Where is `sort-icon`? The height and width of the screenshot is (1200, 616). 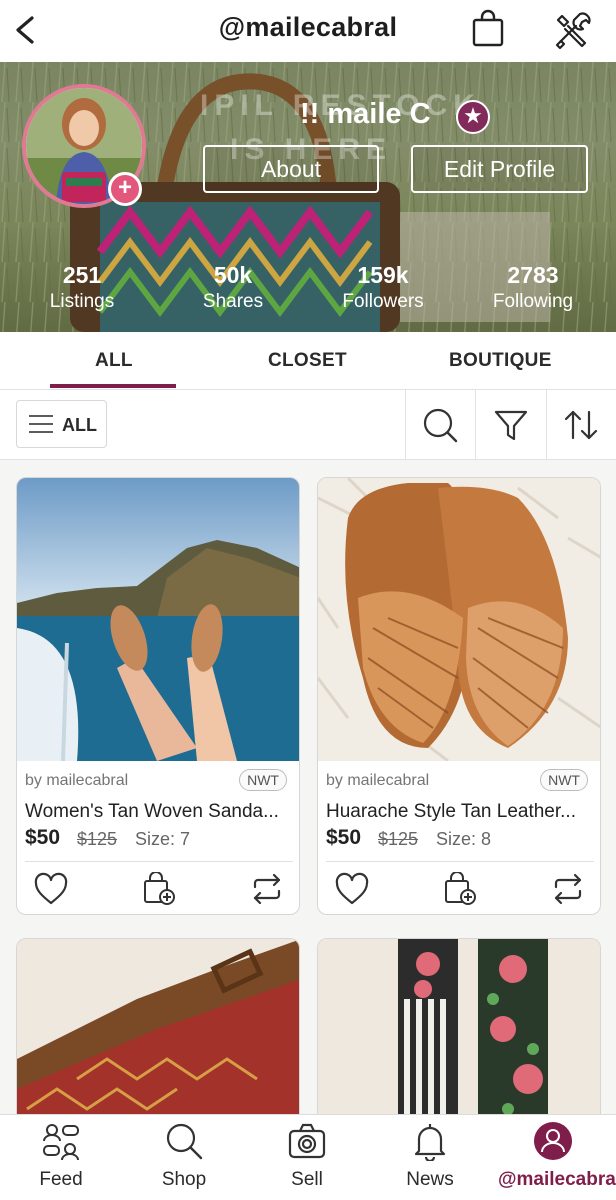
sort-icon is located at coordinates (581, 425).